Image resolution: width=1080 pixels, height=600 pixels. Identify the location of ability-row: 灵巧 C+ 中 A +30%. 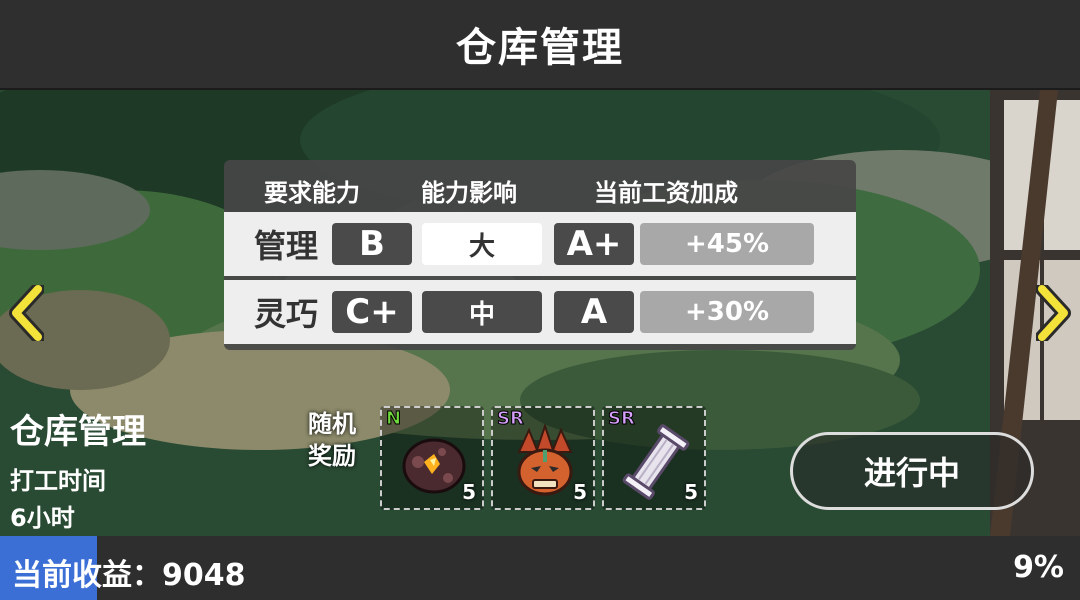
(540, 312).